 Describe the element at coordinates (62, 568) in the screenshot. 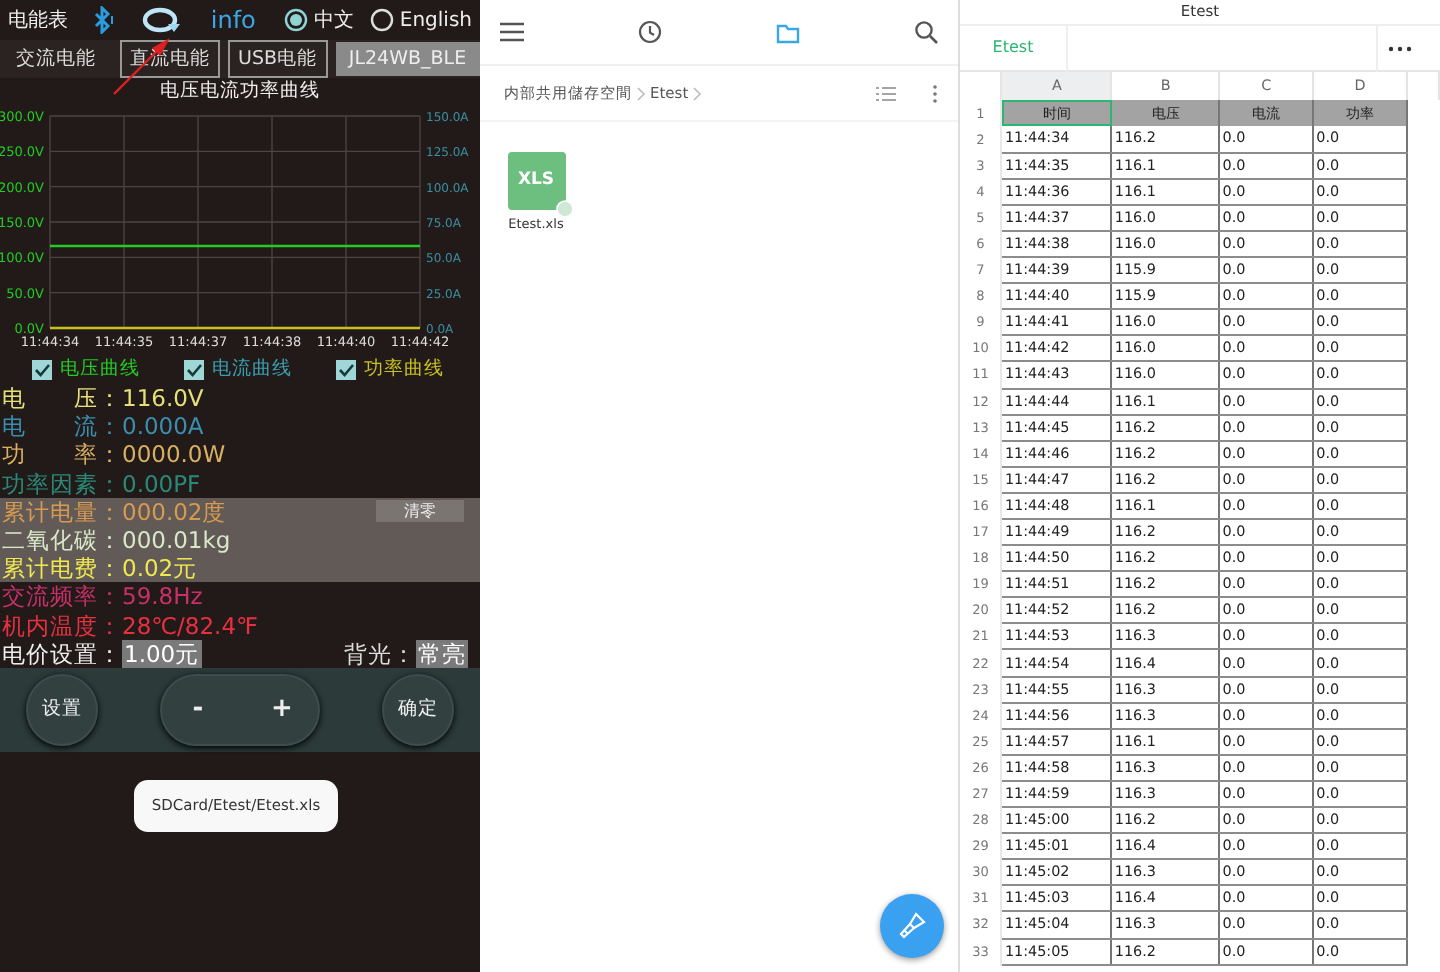

I see `reading-label: 累计电费：` at that location.